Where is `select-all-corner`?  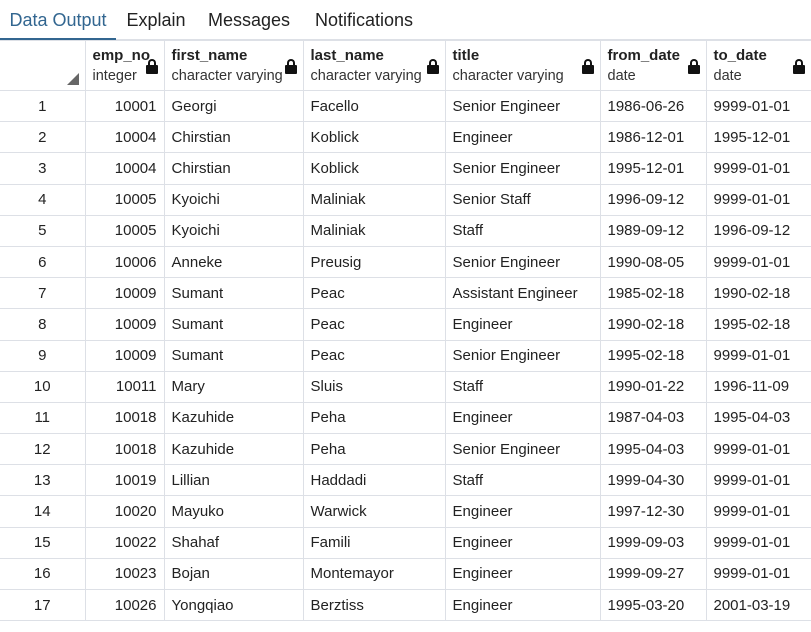
select-all-corner is located at coordinates (43, 65).